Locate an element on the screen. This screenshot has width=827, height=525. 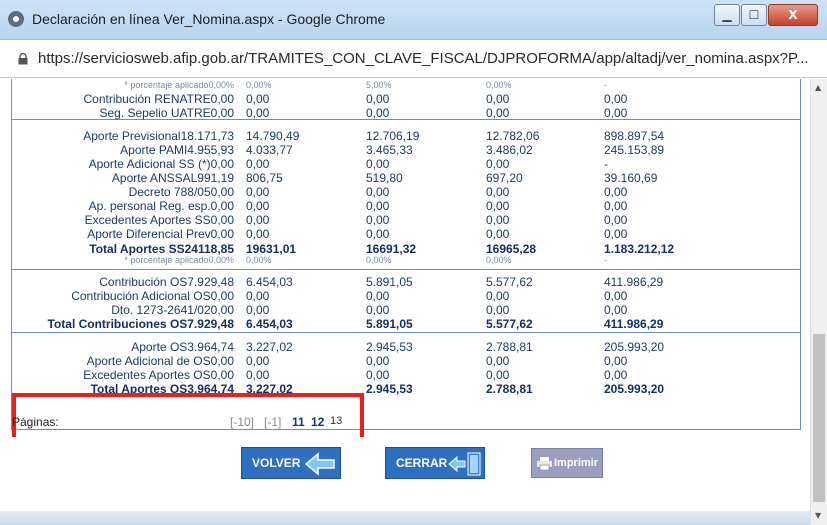
imprimir-button: Imprimir is located at coordinates (567, 463).